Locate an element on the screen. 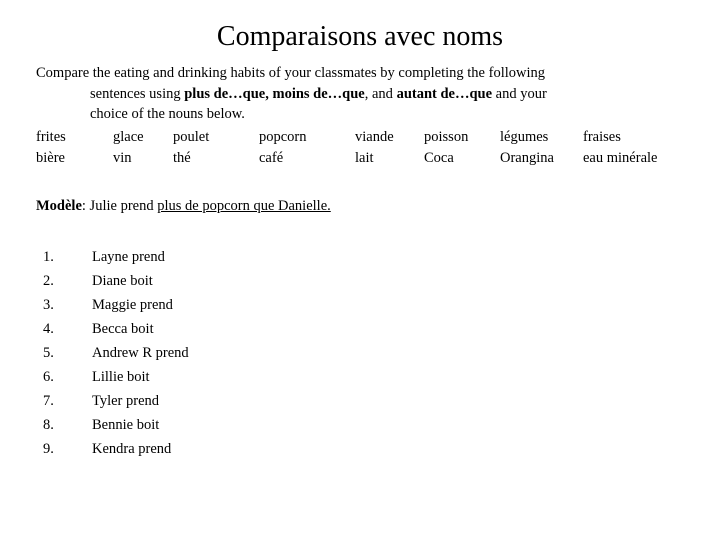  noun-food-label: fraises is located at coordinates (602, 137).